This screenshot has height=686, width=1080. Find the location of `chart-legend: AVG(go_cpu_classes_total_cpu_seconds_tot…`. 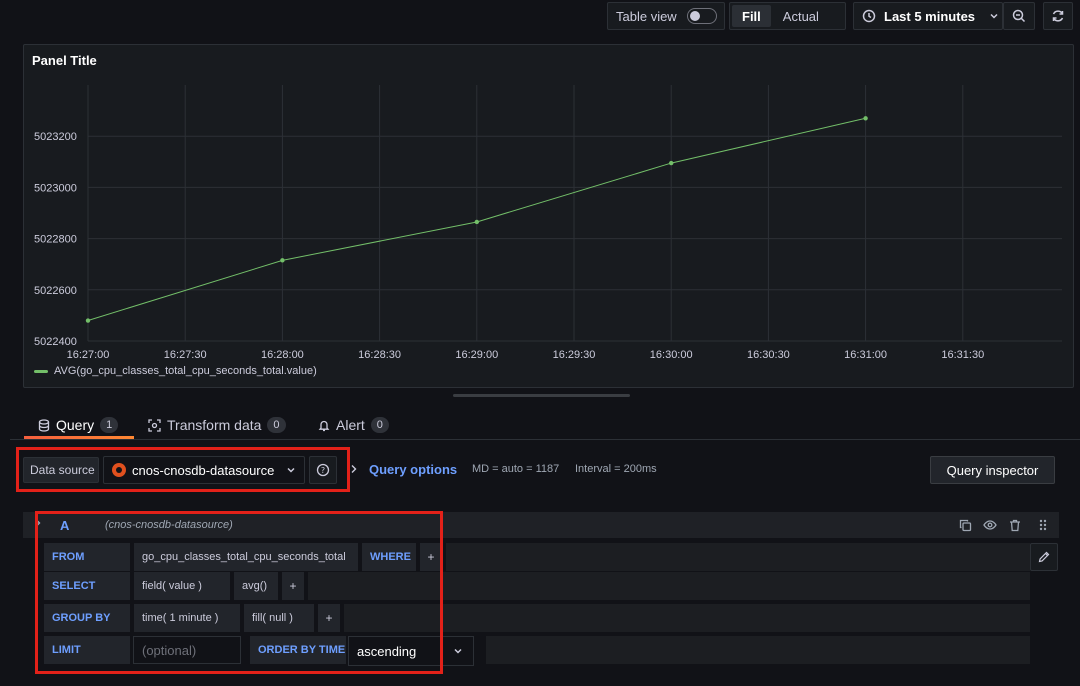

chart-legend: AVG(go_cpu_classes_total_cpu_seconds_tot… is located at coordinates (175, 371).